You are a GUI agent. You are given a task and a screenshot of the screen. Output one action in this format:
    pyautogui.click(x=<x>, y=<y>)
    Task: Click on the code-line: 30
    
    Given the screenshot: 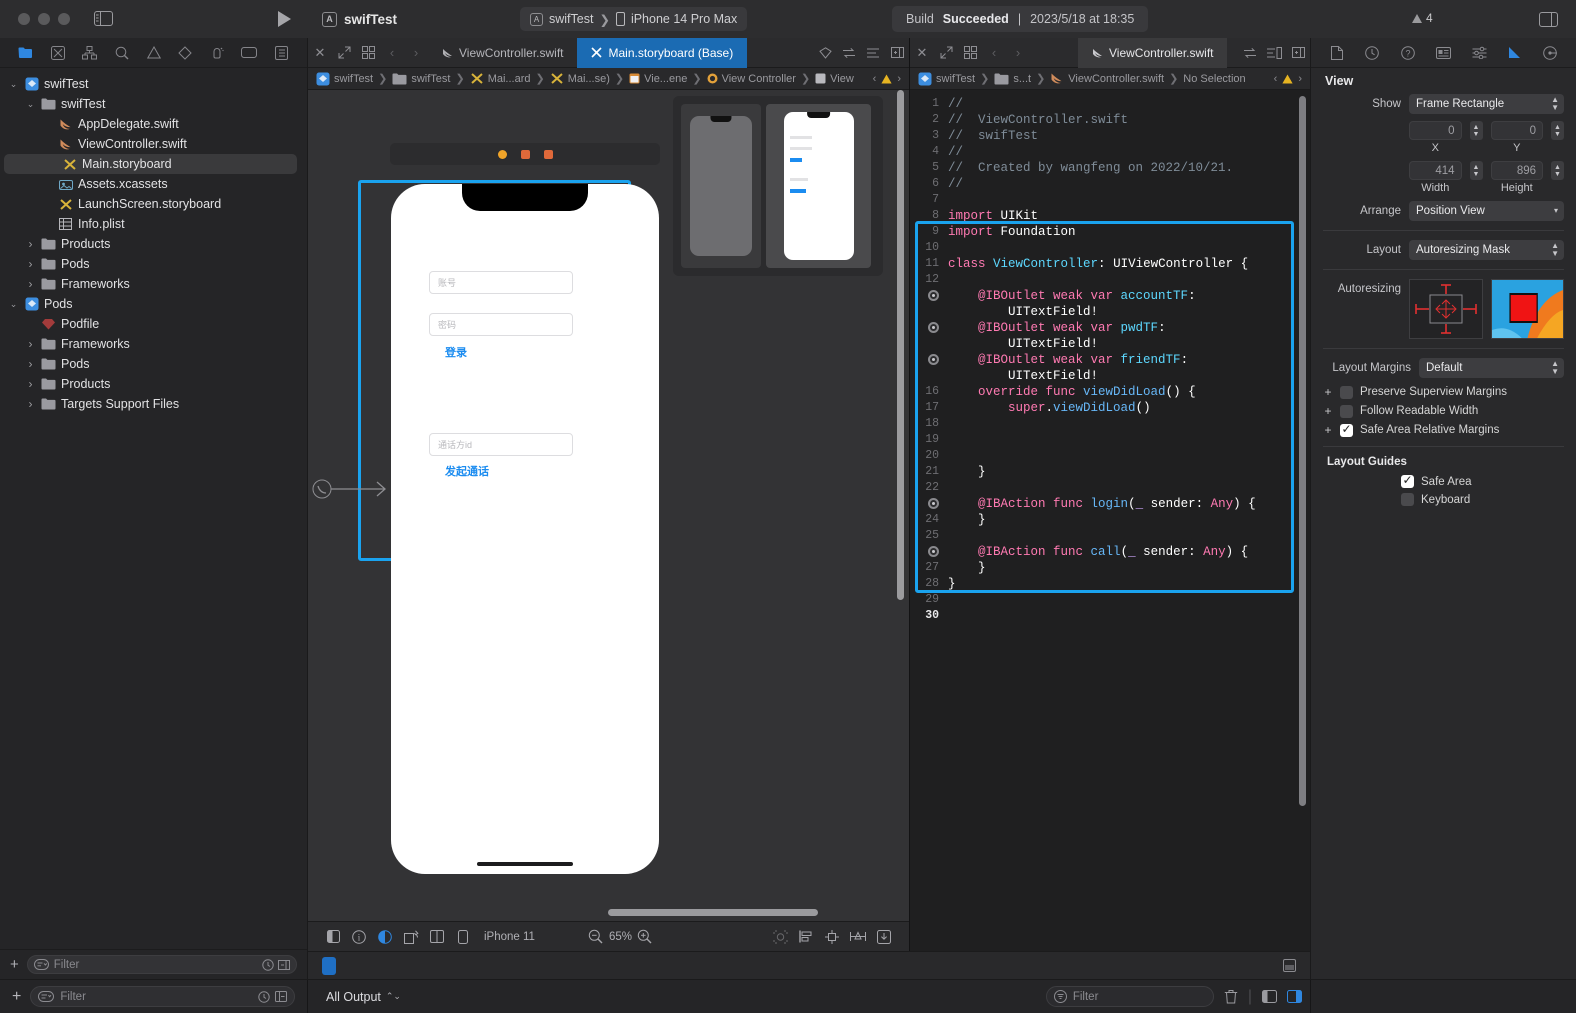 What is the action you would take?
    pyautogui.click(x=1110, y=616)
    